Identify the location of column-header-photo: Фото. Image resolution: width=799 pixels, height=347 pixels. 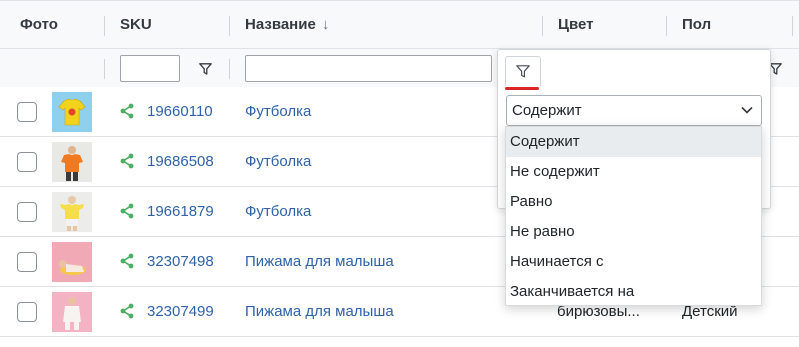
(39, 24).